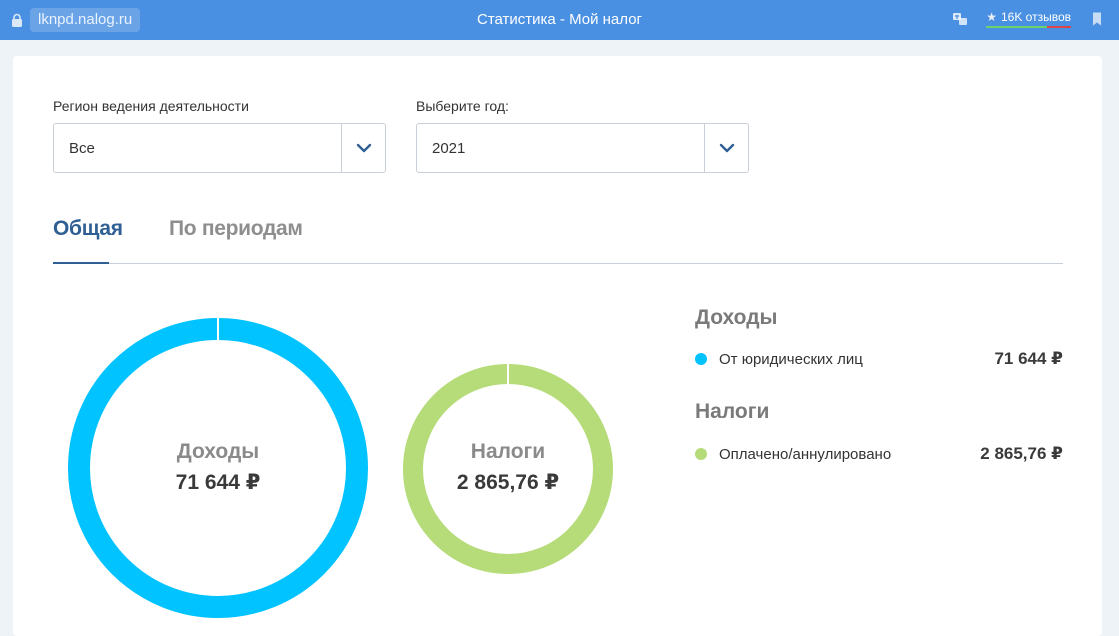 This screenshot has width=1119, height=636. What do you see at coordinates (218, 451) in the screenshot?
I see `income-donut-title: Доходы` at bounding box center [218, 451].